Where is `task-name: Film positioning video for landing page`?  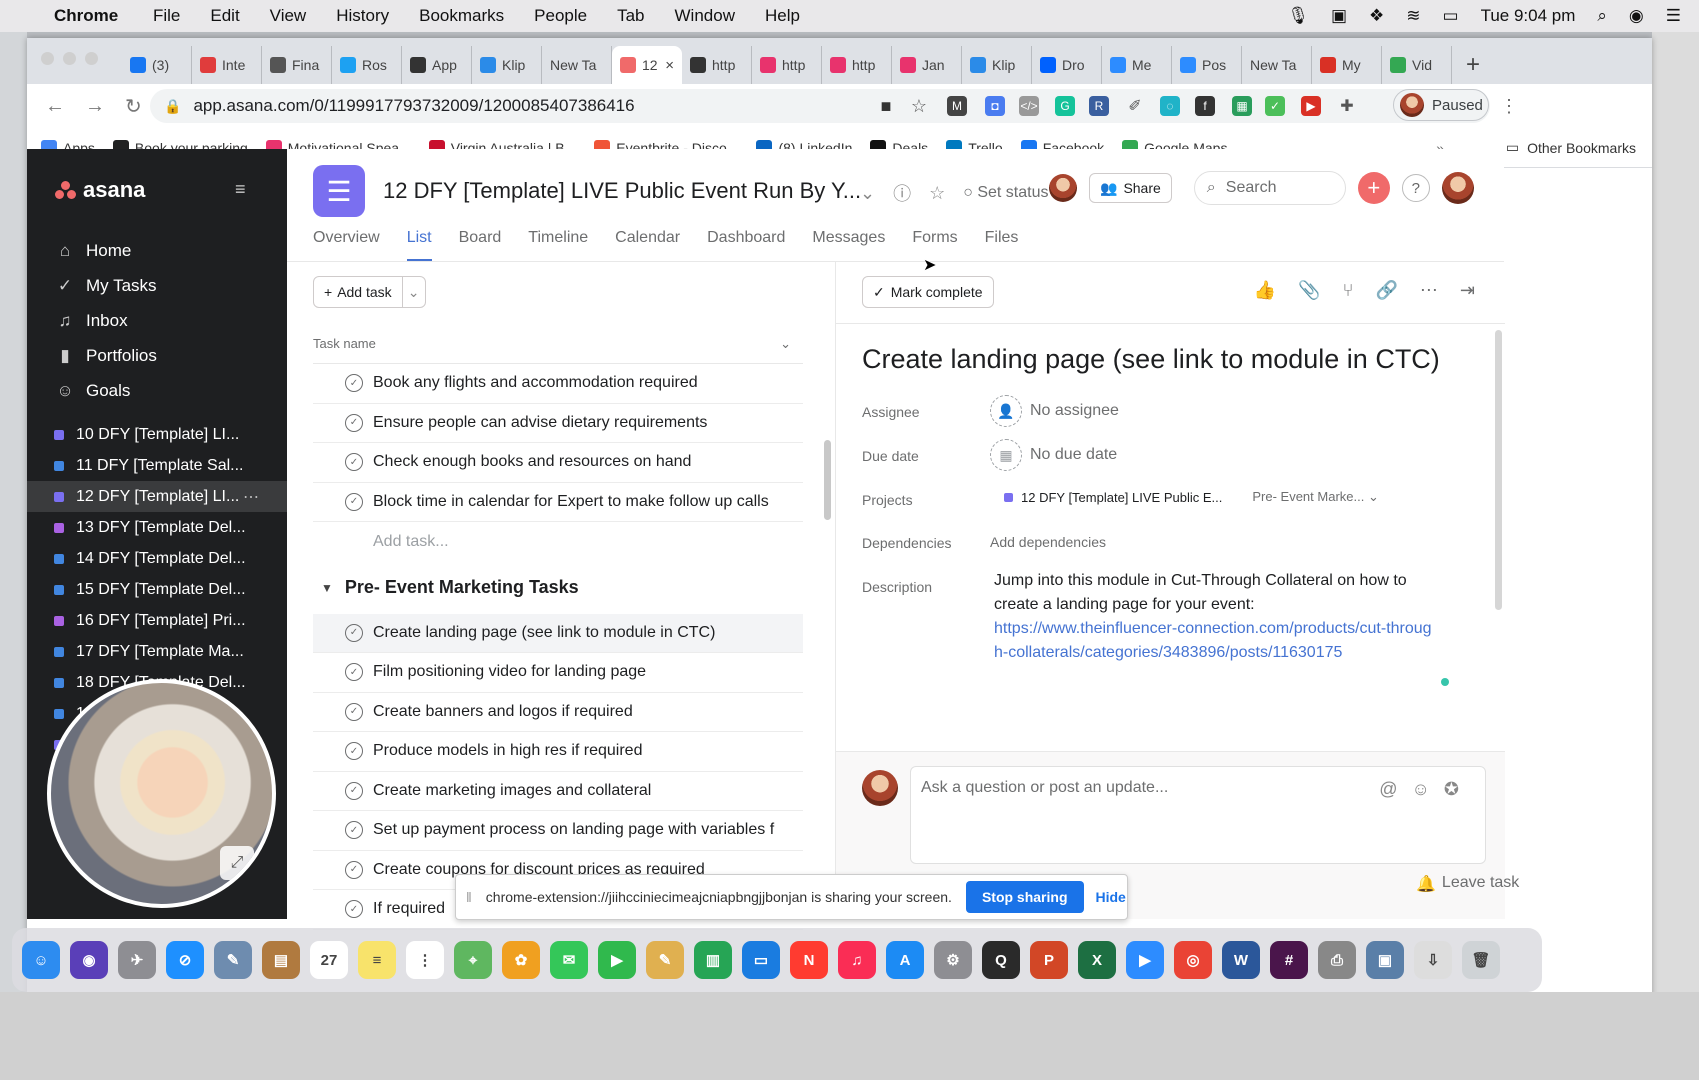 task-name: Film positioning video for landing page is located at coordinates (509, 672).